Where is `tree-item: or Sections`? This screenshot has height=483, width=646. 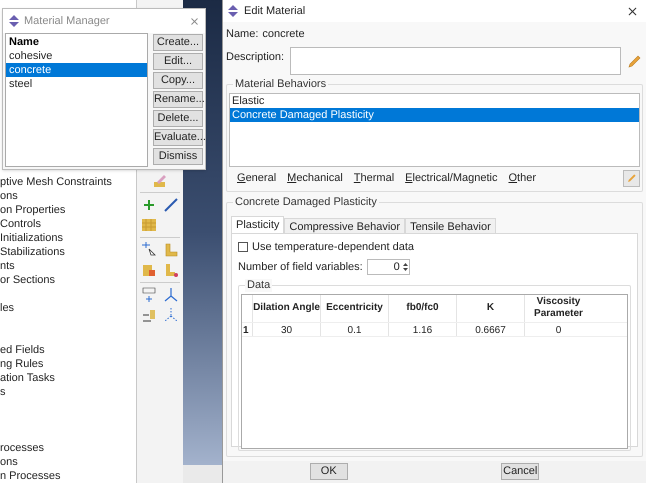 tree-item: or Sections is located at coordinates (28, 280).